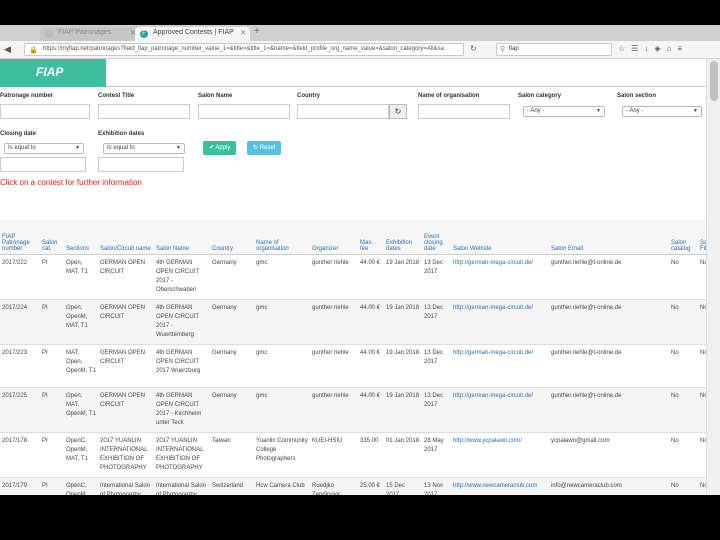 This screenshot has width=720, height=540. I want to click on col-header-organizer: Organizer, so click(334, 237).